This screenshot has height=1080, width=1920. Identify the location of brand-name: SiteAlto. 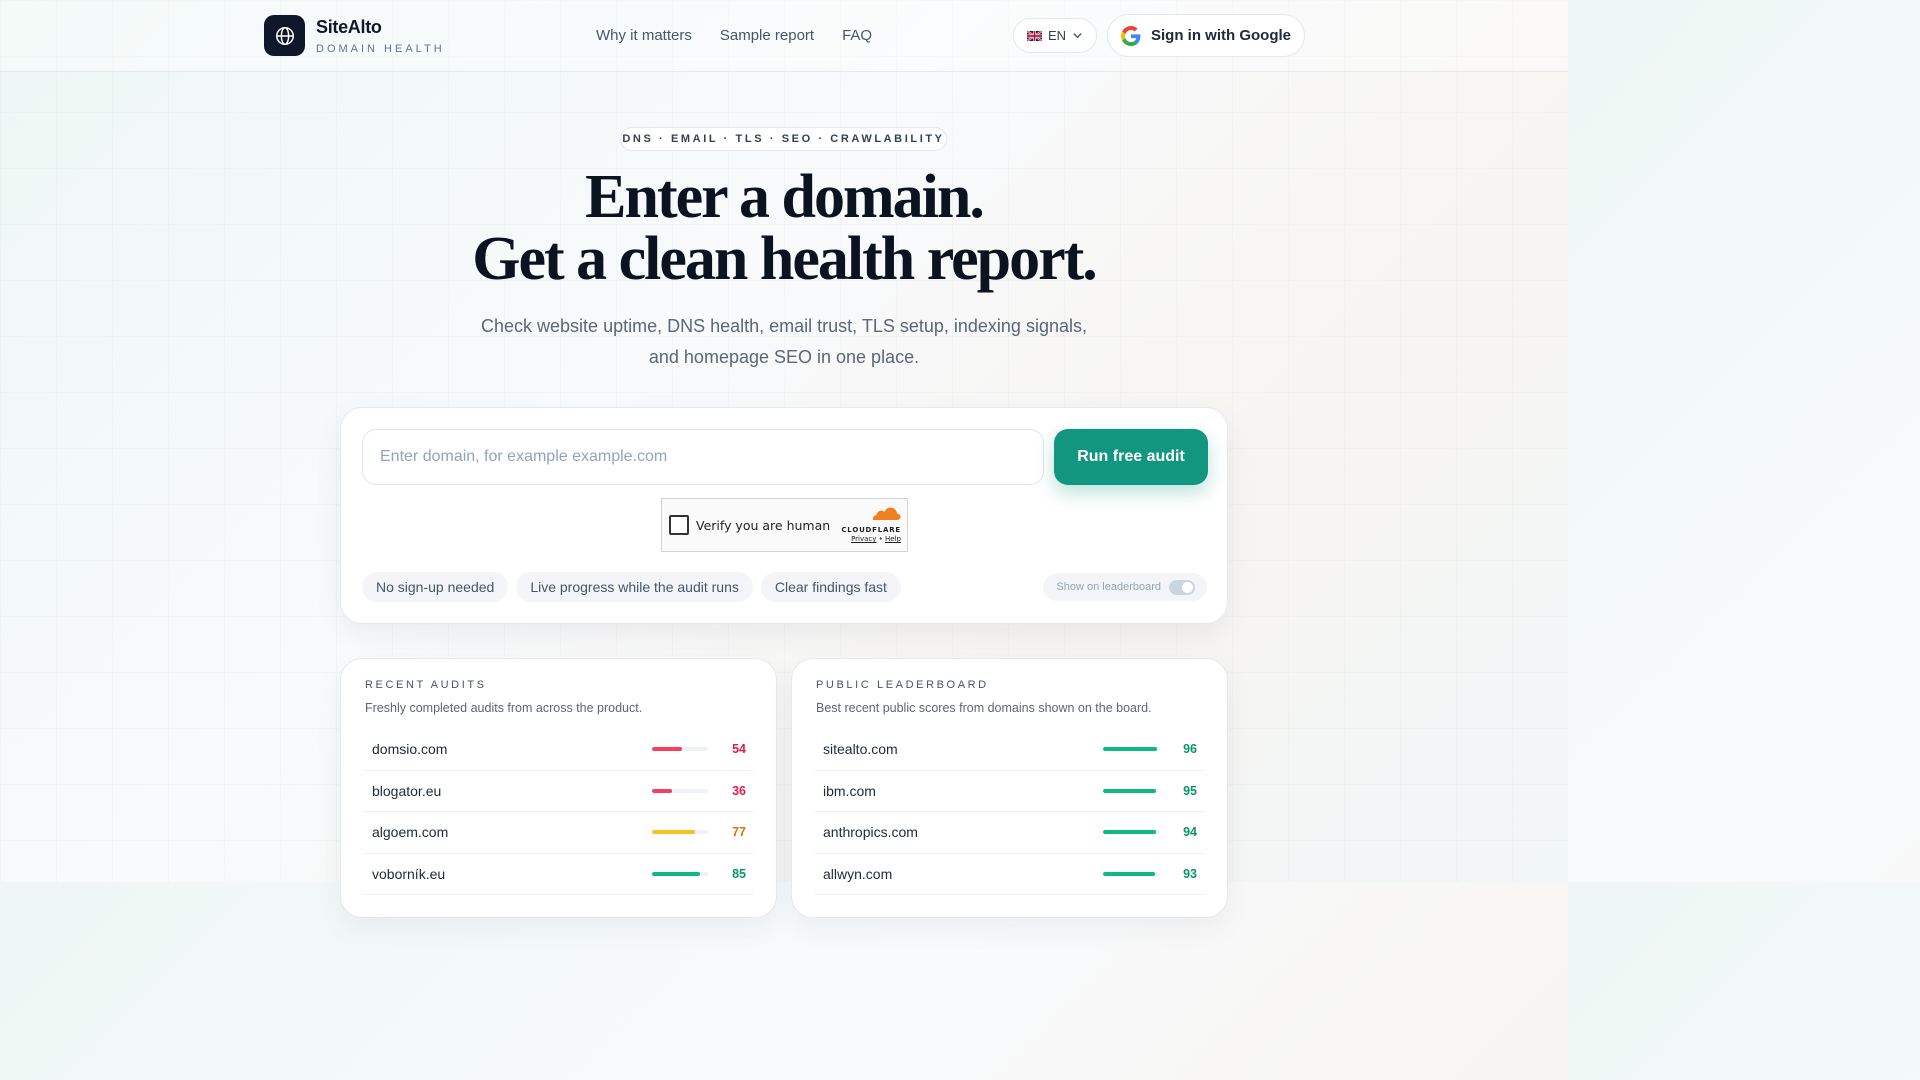
(349, 26).